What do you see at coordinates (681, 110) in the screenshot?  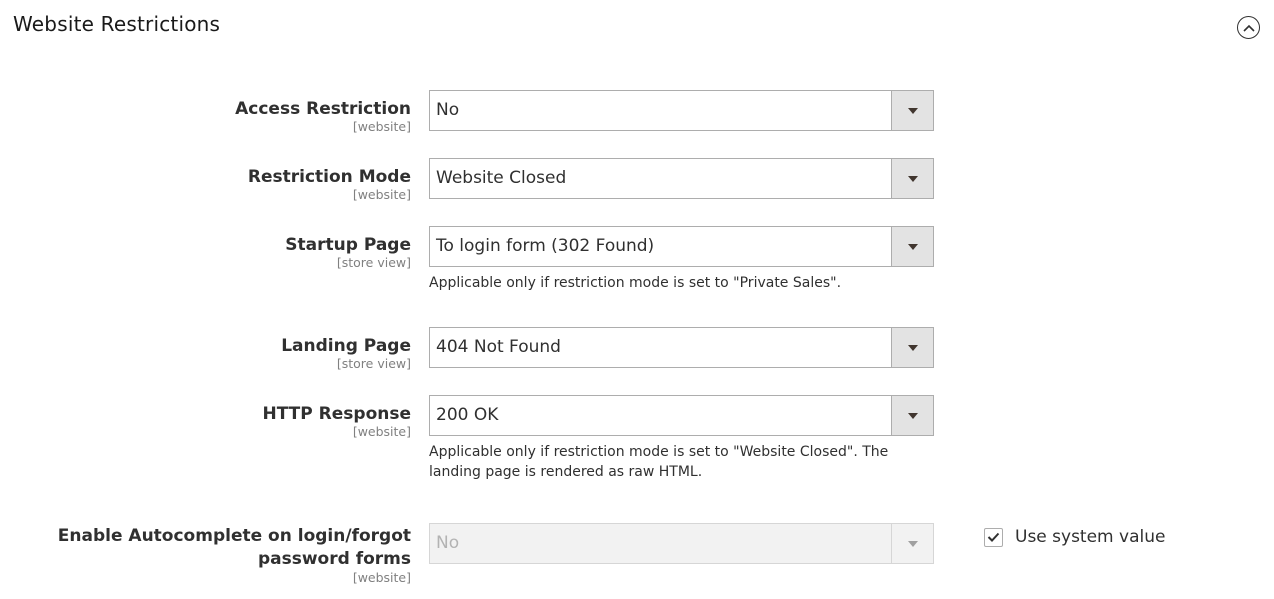 I see `access-restriction-select: No` at bounding box center [681, 110].